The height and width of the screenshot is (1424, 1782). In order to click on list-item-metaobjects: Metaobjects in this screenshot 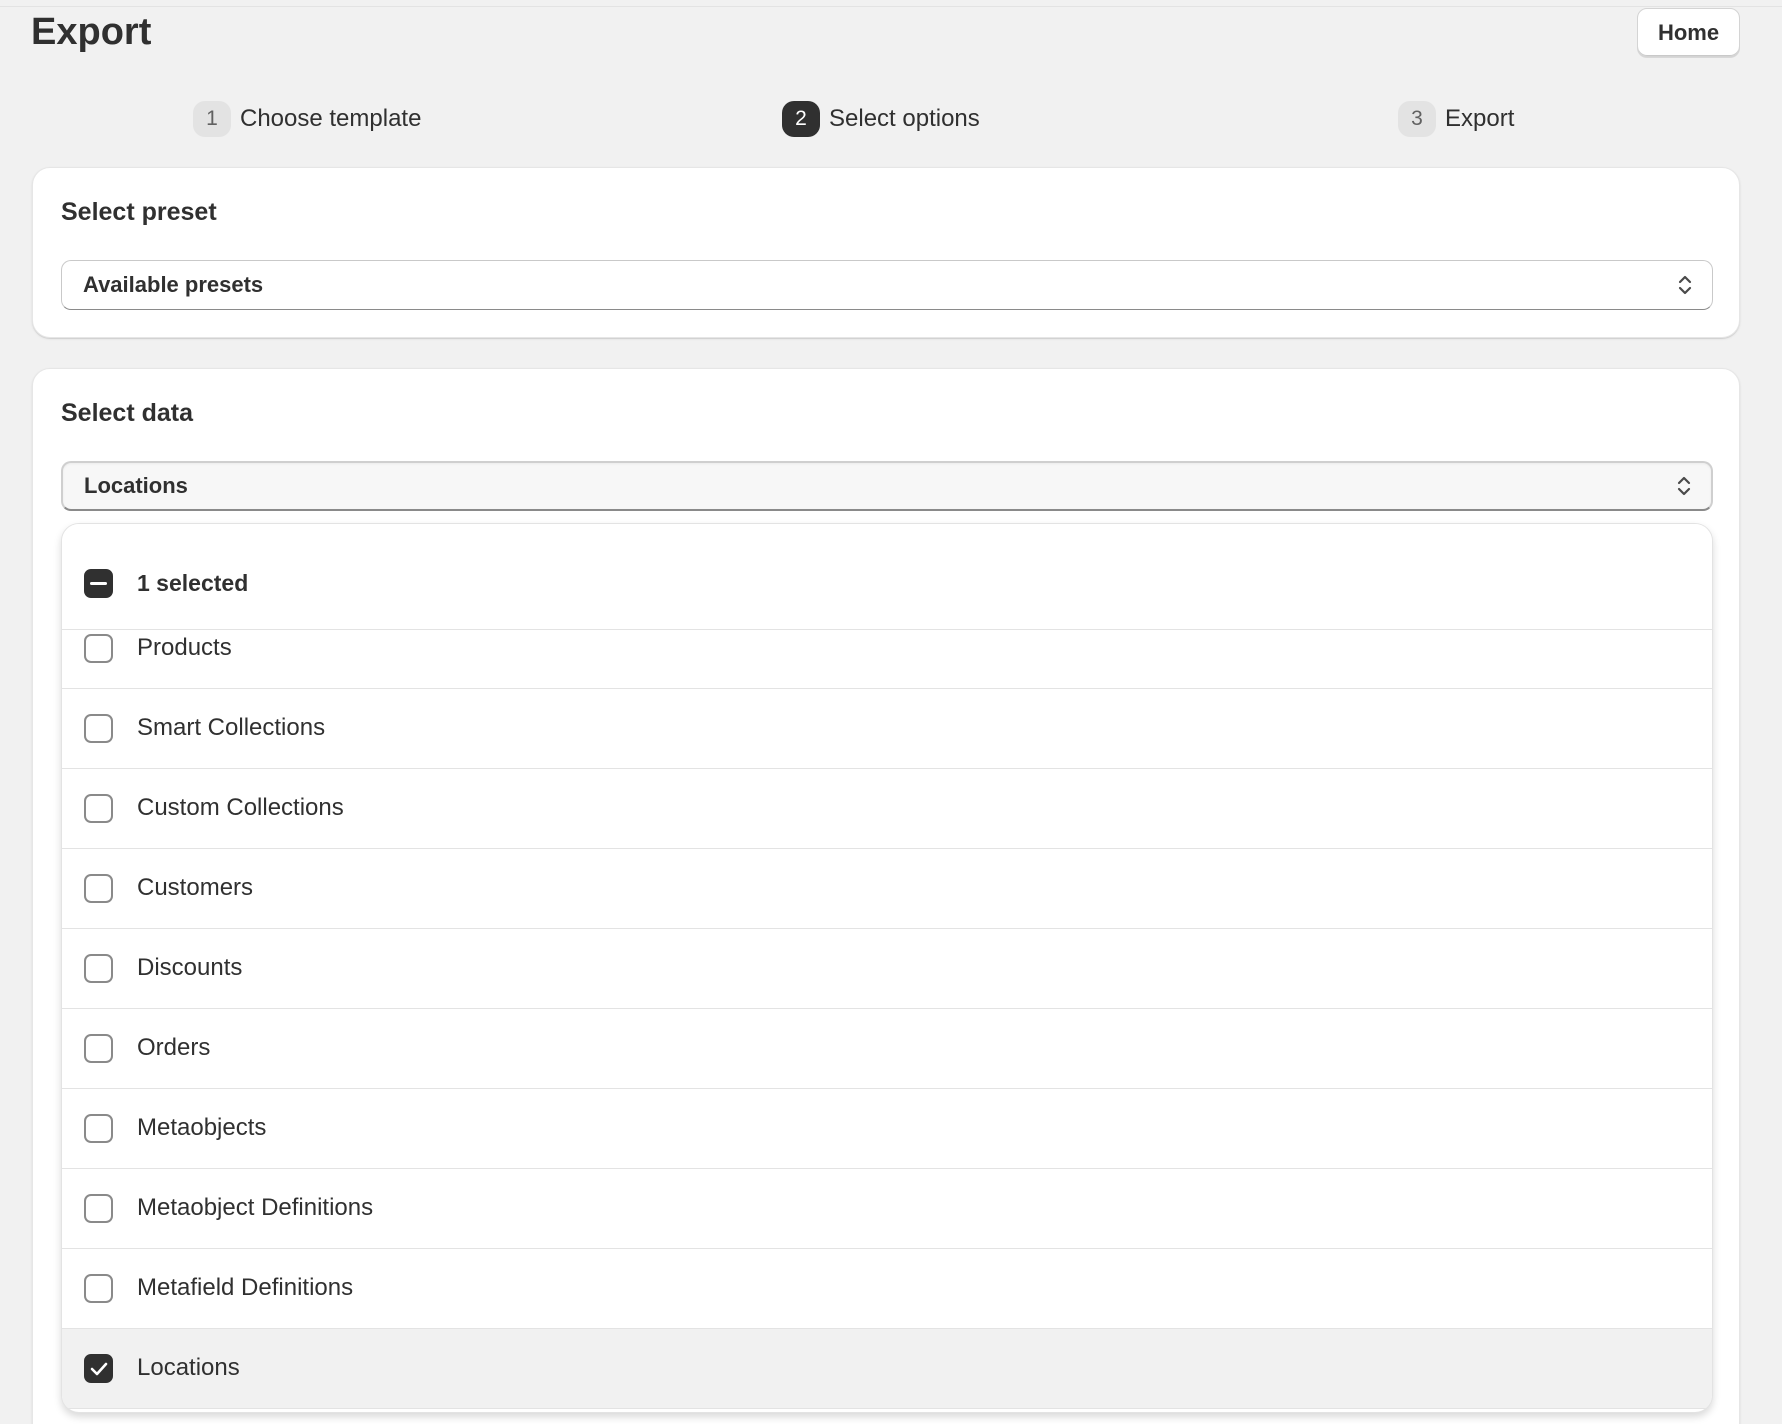, I will do `click(887, 1129)`.